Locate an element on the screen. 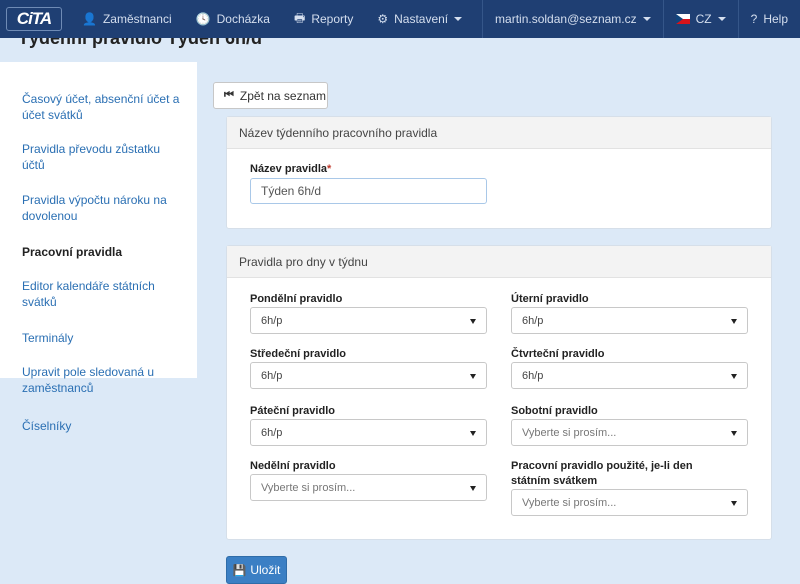 The height and width of the screenshot is (584, 800). thursday-rule-label: Čtvrteční pravidlo is located at coordinates (558, 354).